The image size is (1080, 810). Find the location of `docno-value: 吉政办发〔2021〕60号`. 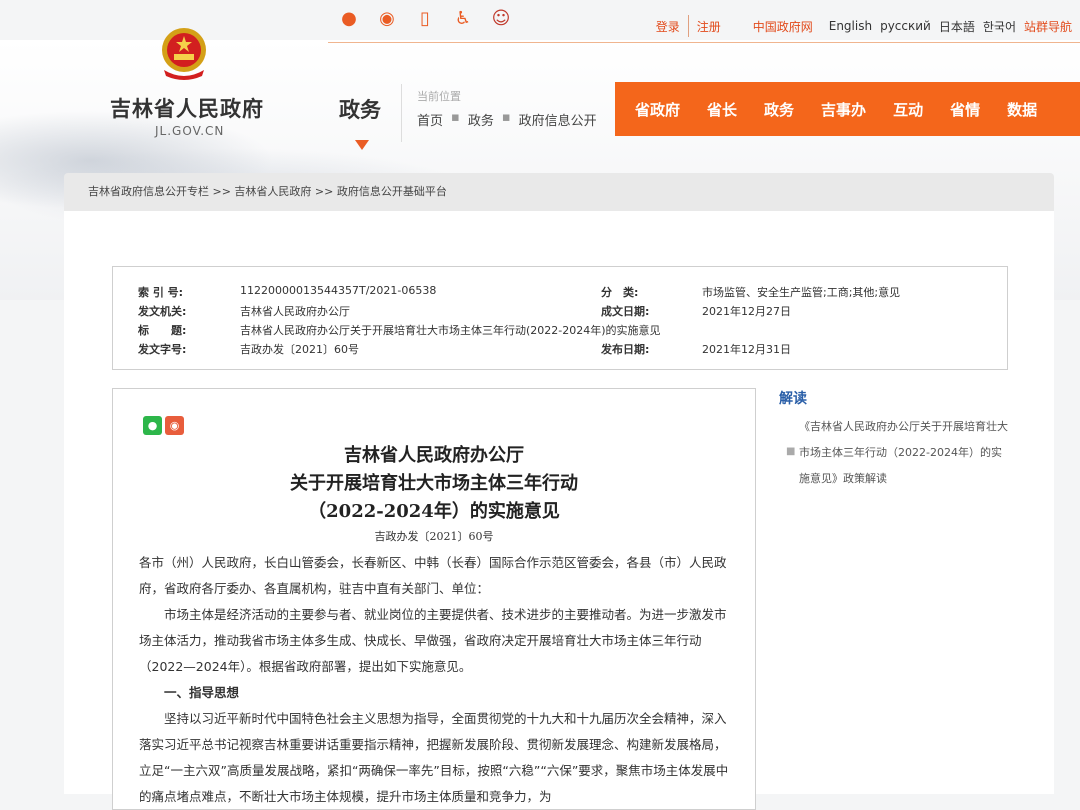

docno-value: 吉政办发〔2021〕60号 is located at coordinates (299, 349).